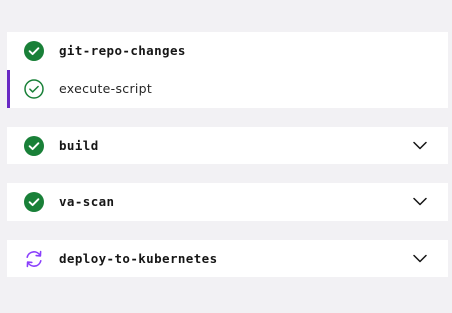 Image resolution: width=452 pixels, height=313 pixels. I want to click on stage-card-build: build, so click(227, 145).